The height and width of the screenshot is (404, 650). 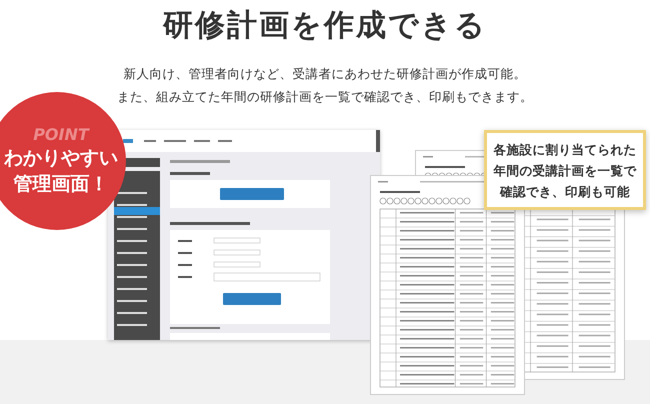 What do you see at coordinates (61, 135) in the screenshot?
I see `badge-label: POINT` at bounding box center [61, 135].